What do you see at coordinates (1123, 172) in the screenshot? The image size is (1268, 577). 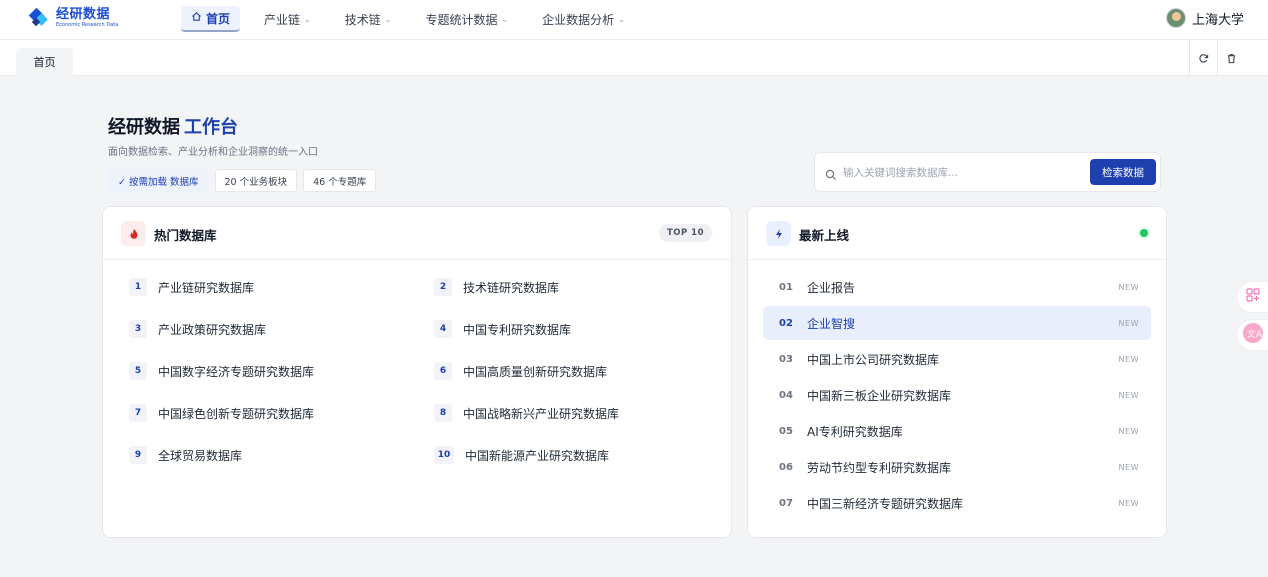 I see `search-button: 检索数据` at bounding box center [1123, 172].